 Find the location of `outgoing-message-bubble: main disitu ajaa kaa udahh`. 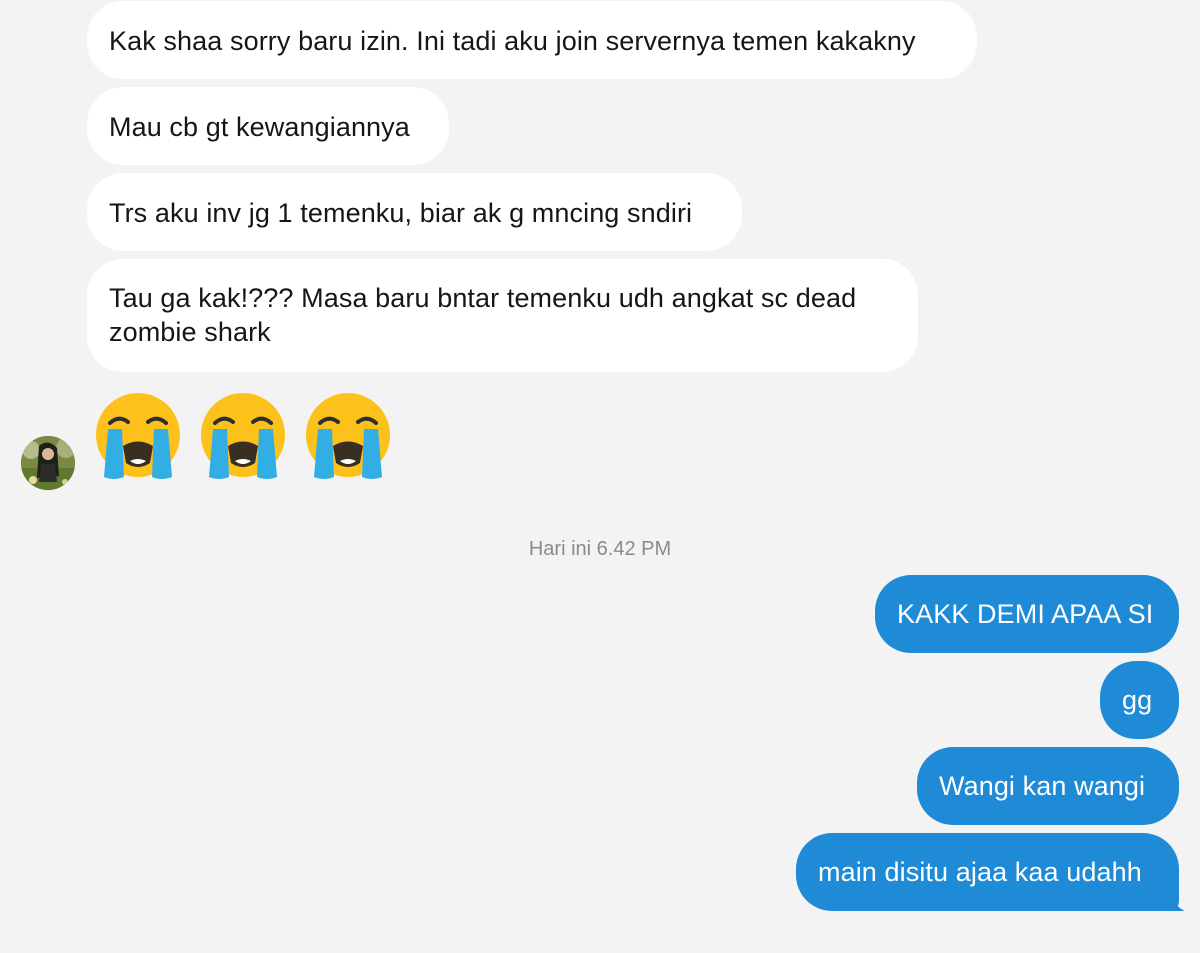

outgoing-message-bubble: main disitu ajaa kaa udahh is located at coordinates (987, 872).